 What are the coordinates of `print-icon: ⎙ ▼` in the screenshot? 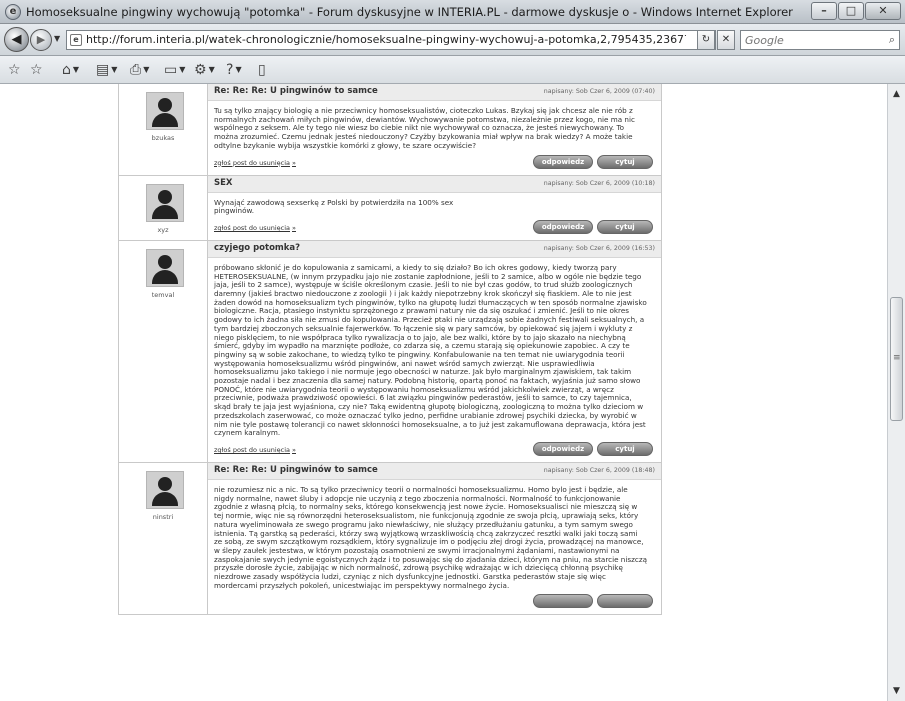 It's located at (139, 70).